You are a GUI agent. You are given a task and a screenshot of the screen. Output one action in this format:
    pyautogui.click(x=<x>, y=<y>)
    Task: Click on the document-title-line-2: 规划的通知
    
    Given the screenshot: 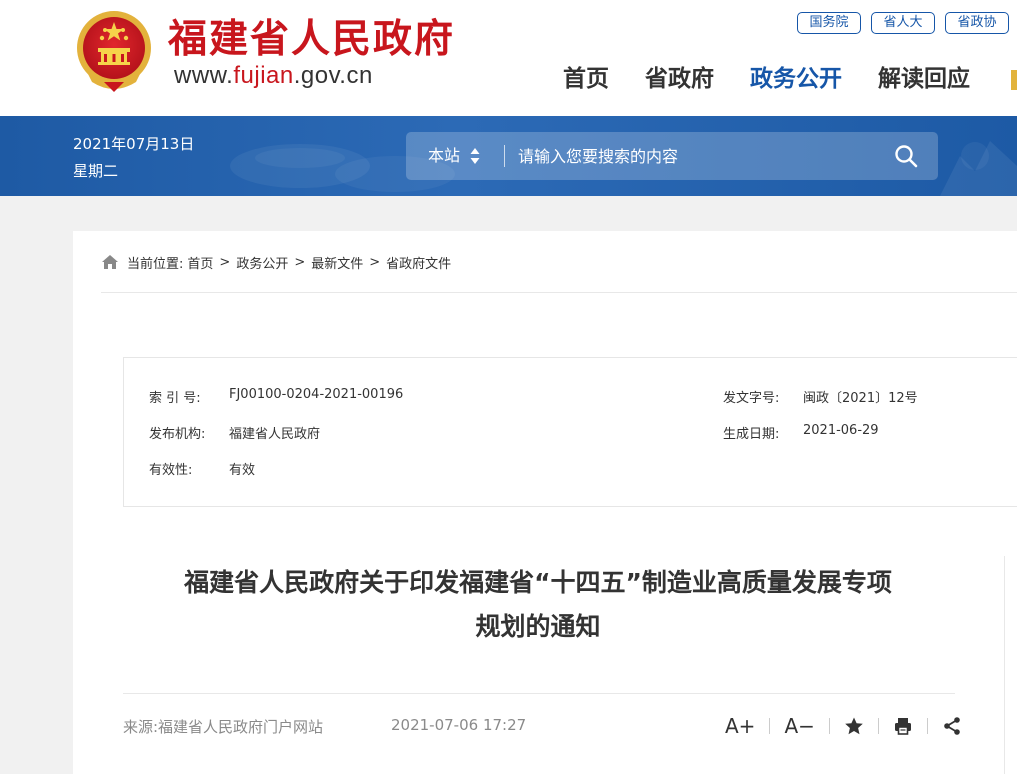 What is the action you would take?
    pyautogui.click(x=538, y=626)
    